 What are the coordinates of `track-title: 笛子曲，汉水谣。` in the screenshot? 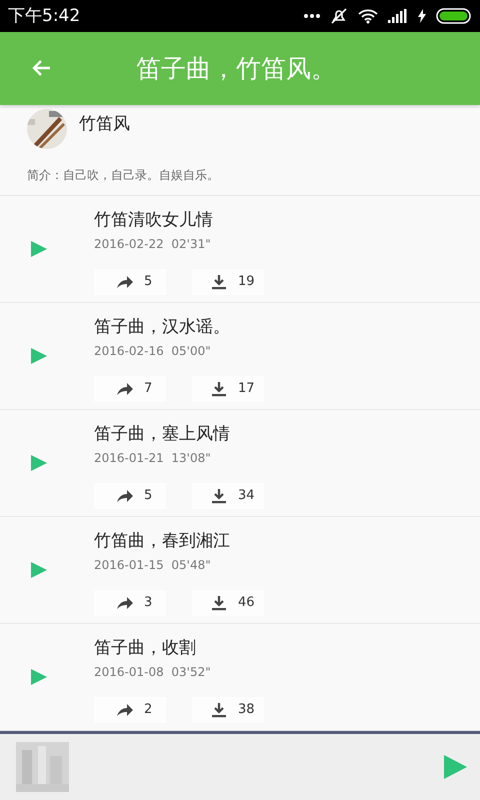 It's located at (162, 327).